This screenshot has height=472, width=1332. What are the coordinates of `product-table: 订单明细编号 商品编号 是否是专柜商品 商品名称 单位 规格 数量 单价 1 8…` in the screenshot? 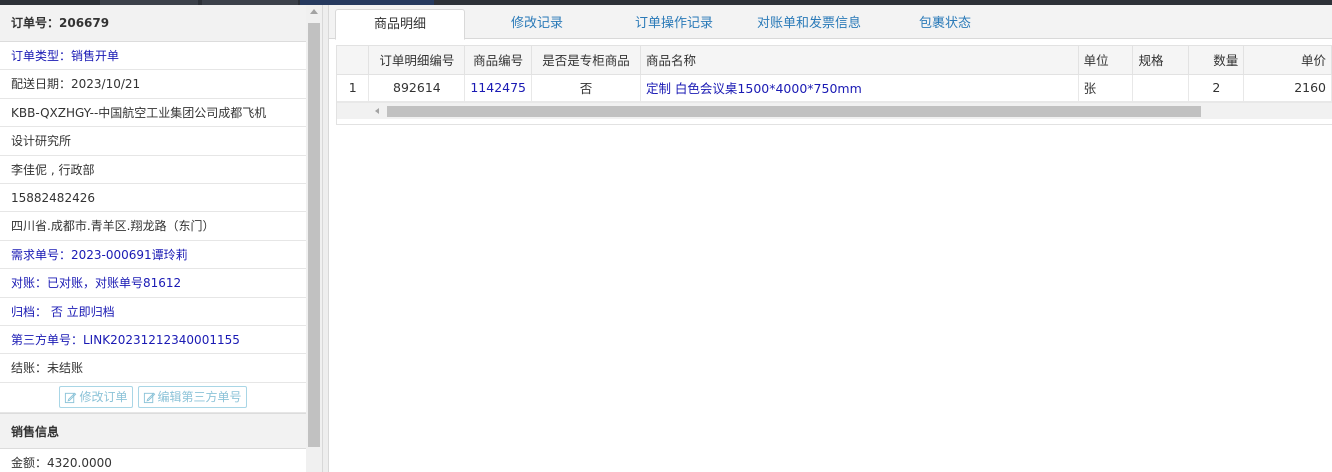 It's located at (834, 74).